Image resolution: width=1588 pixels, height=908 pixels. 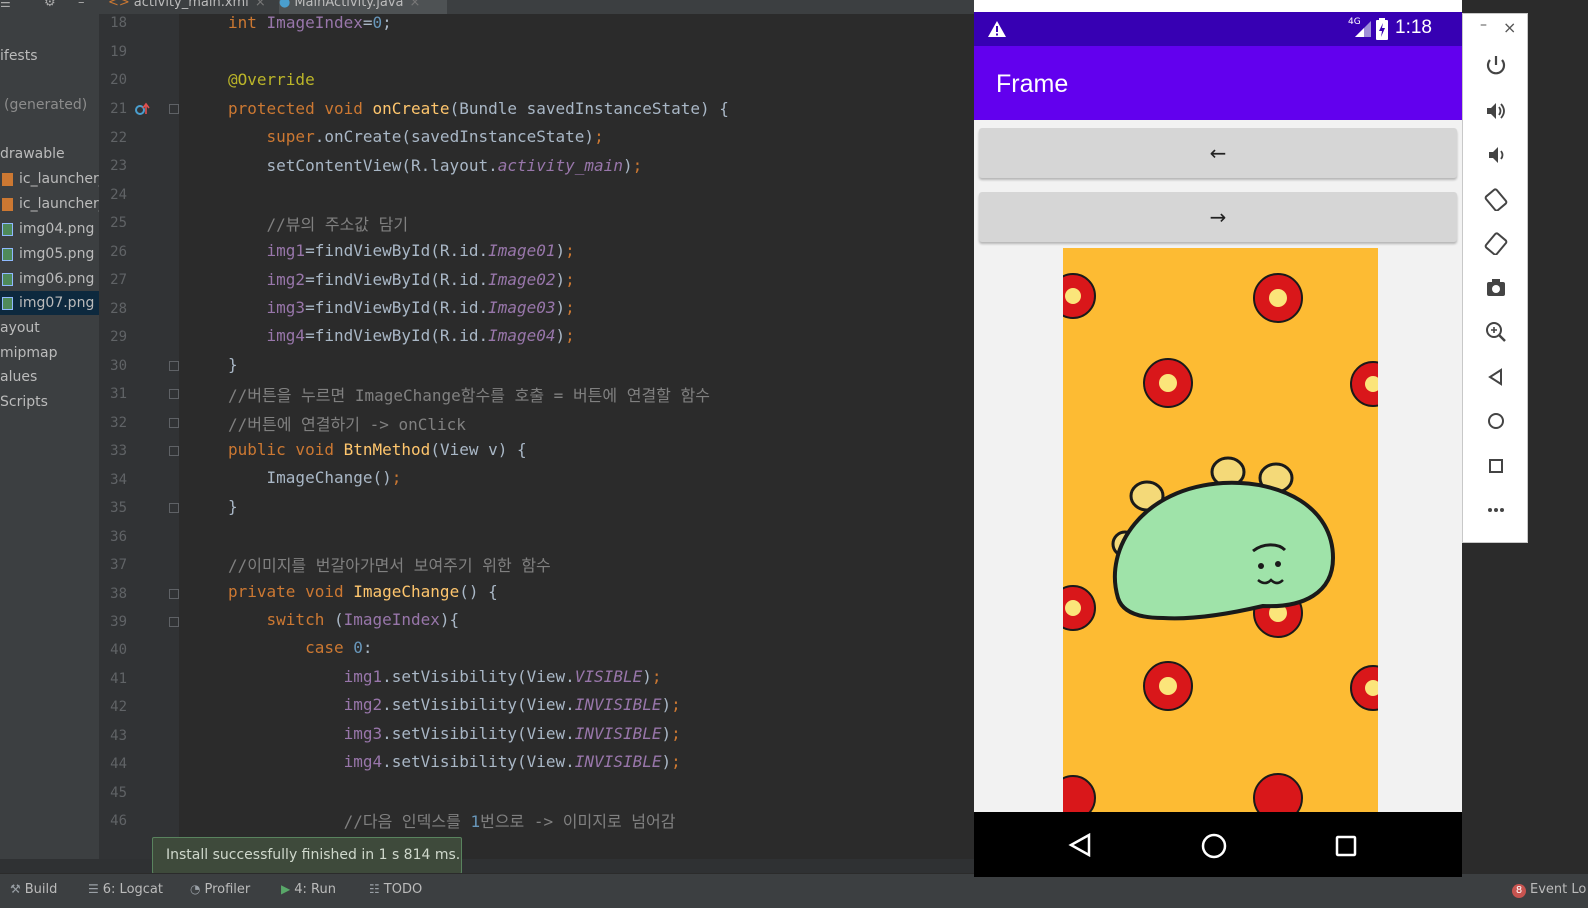 I want to click on project-item-ic-launcher-1: ic_launcher_, so click(x=49, y=179).